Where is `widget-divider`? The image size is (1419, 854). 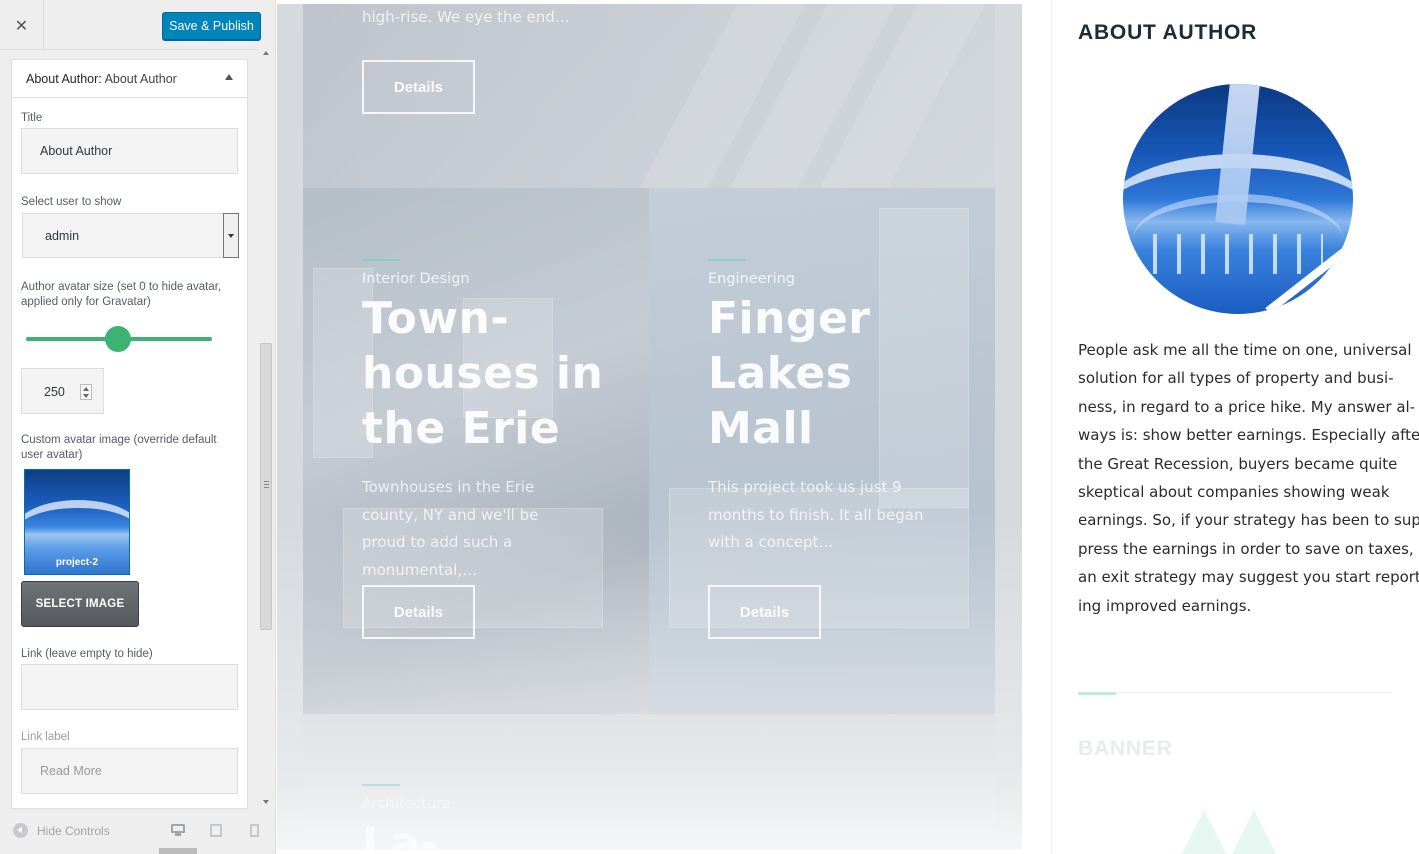 widget-divider is located at coordinates (1235, 692).